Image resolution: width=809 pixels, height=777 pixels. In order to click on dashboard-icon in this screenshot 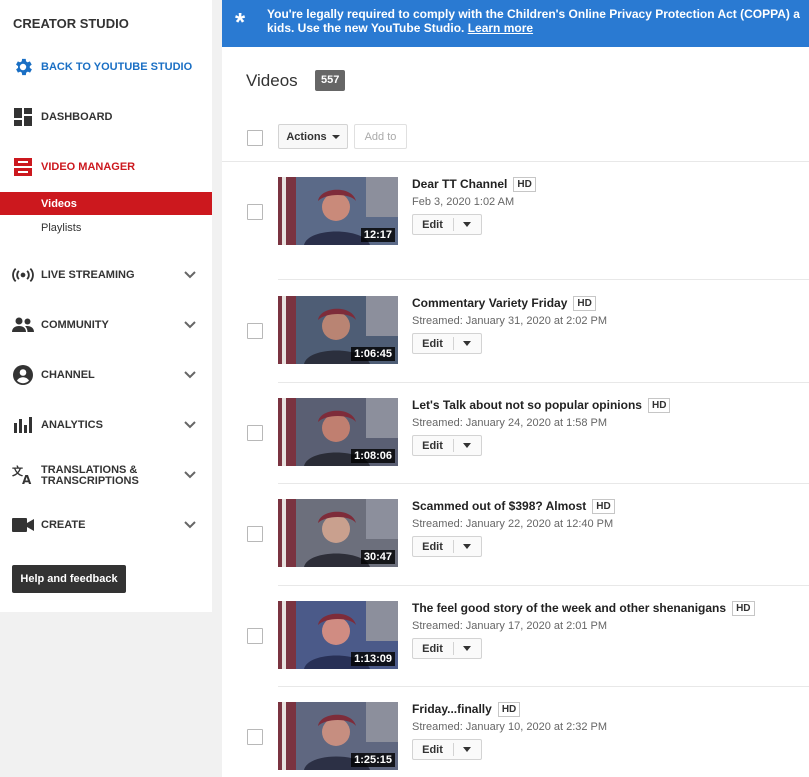, I will do `click(23, 117)`.